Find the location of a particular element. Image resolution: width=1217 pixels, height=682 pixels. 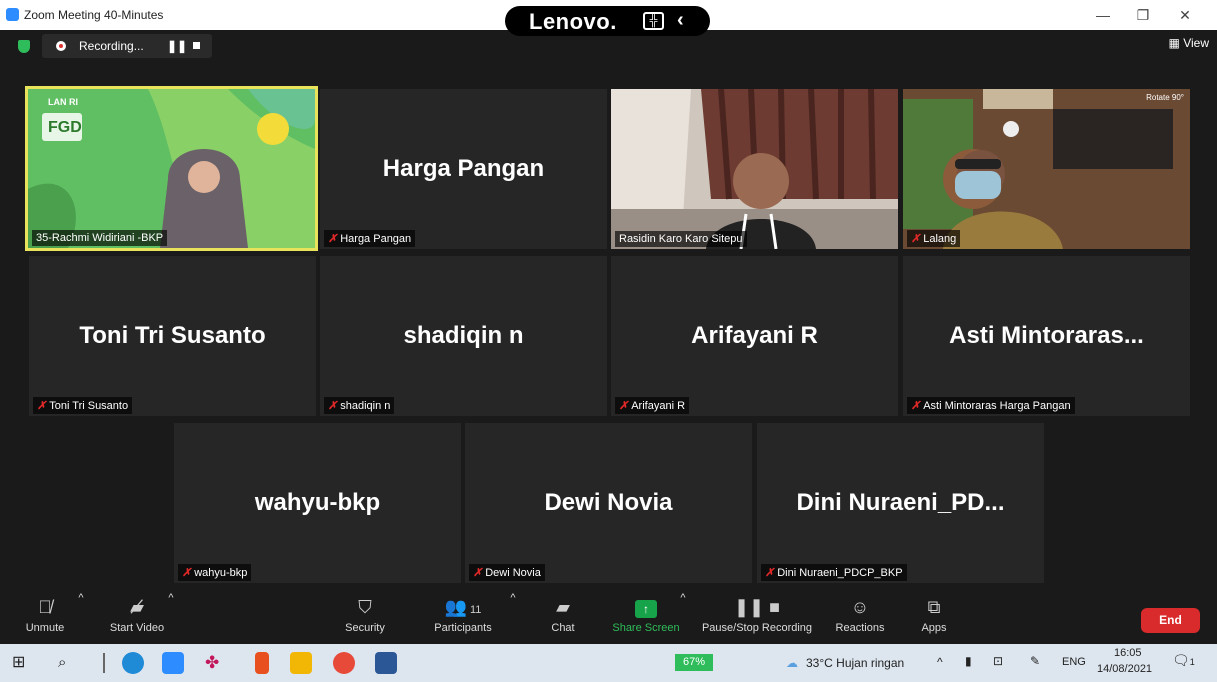

participant-name-tag: ✗ Harga Pangan is located at coordinates (370, 238).